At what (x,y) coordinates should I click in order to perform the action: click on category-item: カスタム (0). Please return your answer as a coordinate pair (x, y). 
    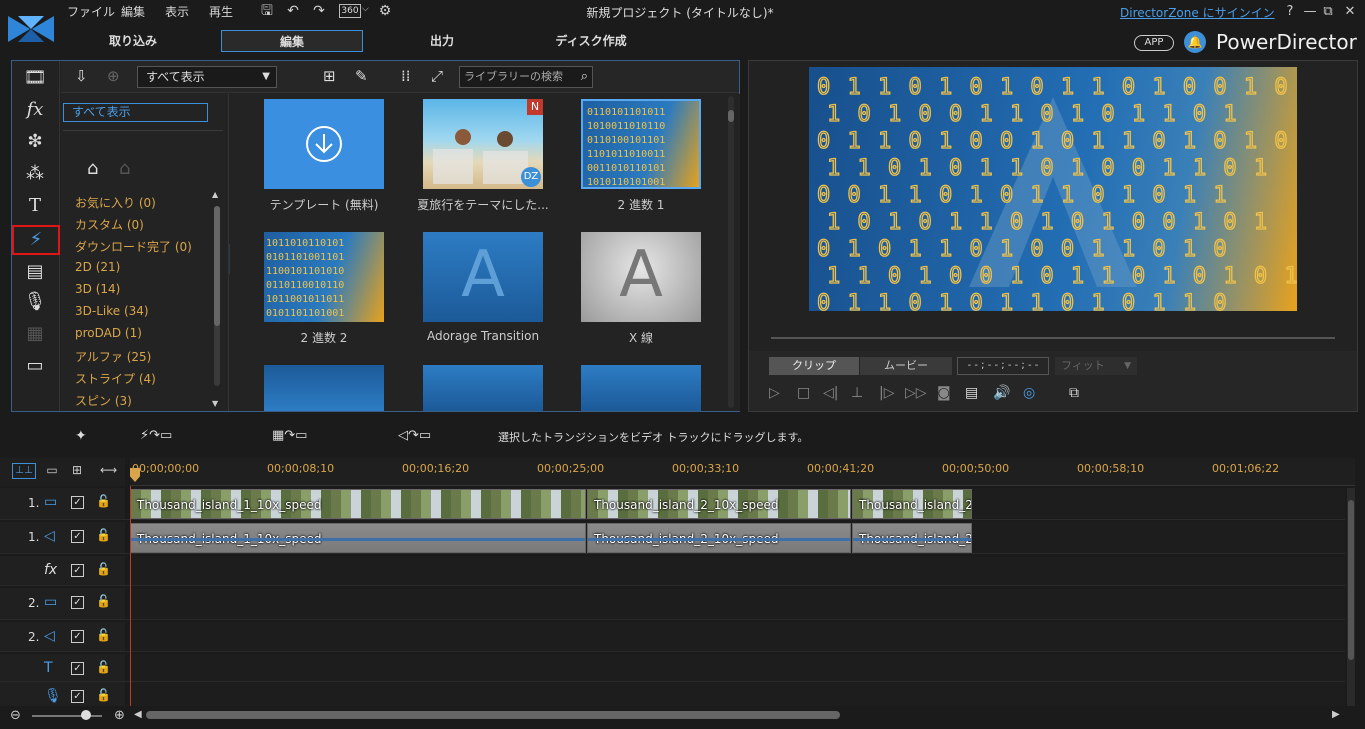
    Looking at the image, I should click on (109, 224).